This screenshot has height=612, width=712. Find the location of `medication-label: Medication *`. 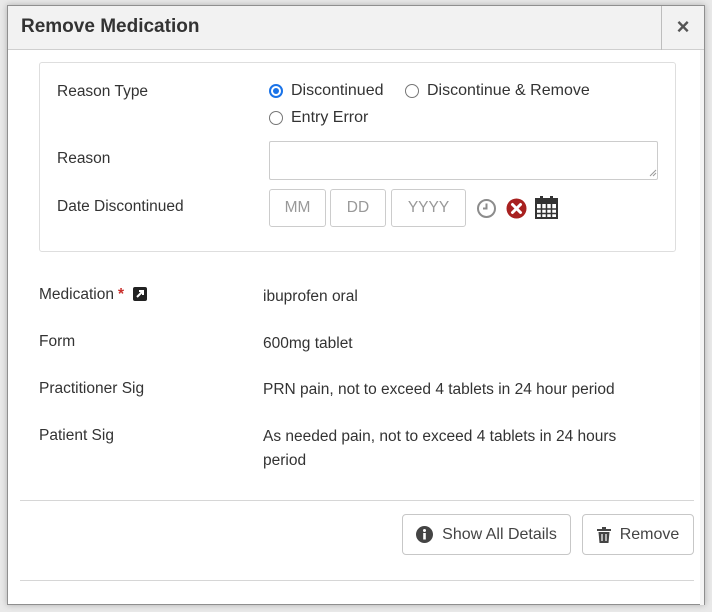

medication-label: Medication * is located at coordinates (93, 295).